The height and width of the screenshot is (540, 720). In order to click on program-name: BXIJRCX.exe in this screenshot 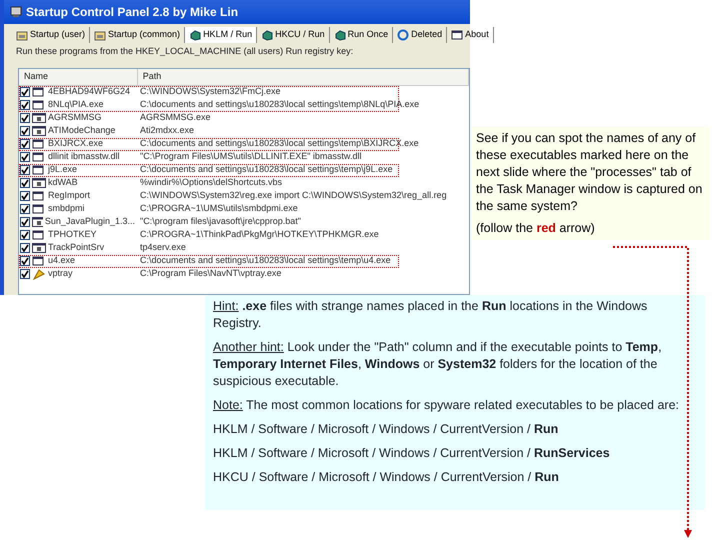, I will do `click(76, 143)`.